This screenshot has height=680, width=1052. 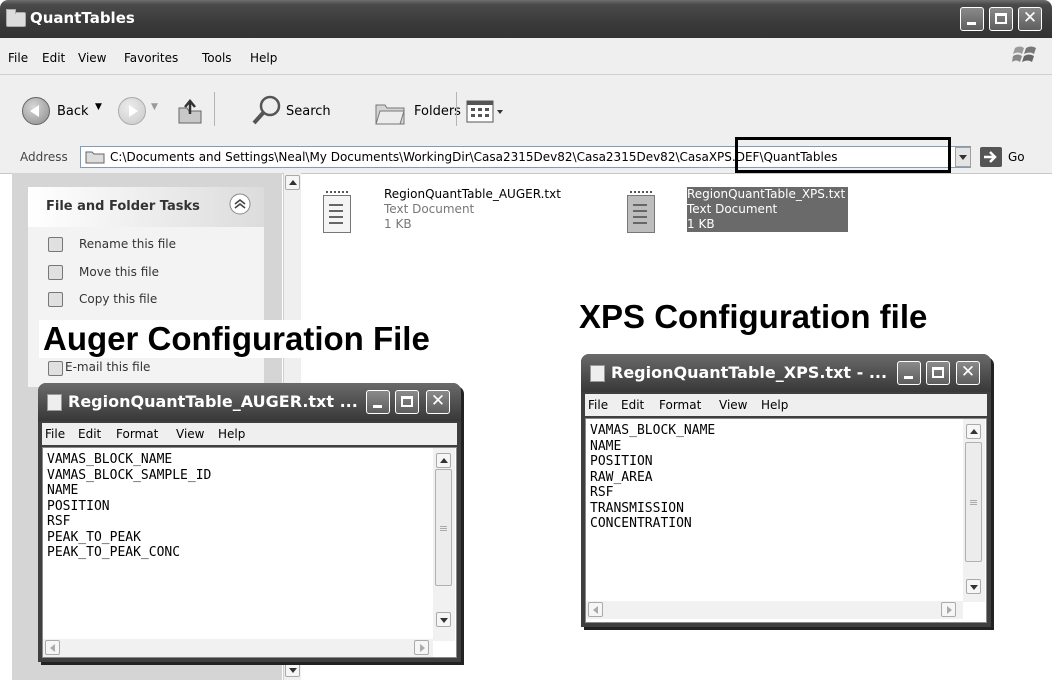 I want to click on notepad-xps-menubar: File Edit Format View Help, so click(x=786, y=405).